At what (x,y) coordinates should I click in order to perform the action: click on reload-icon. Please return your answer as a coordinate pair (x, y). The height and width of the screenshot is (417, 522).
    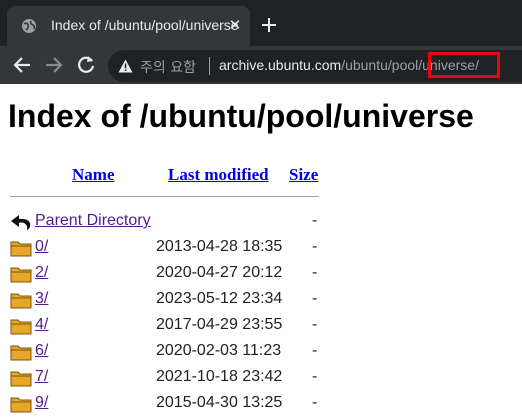
    Looking at the image, I should click on (86, 65).